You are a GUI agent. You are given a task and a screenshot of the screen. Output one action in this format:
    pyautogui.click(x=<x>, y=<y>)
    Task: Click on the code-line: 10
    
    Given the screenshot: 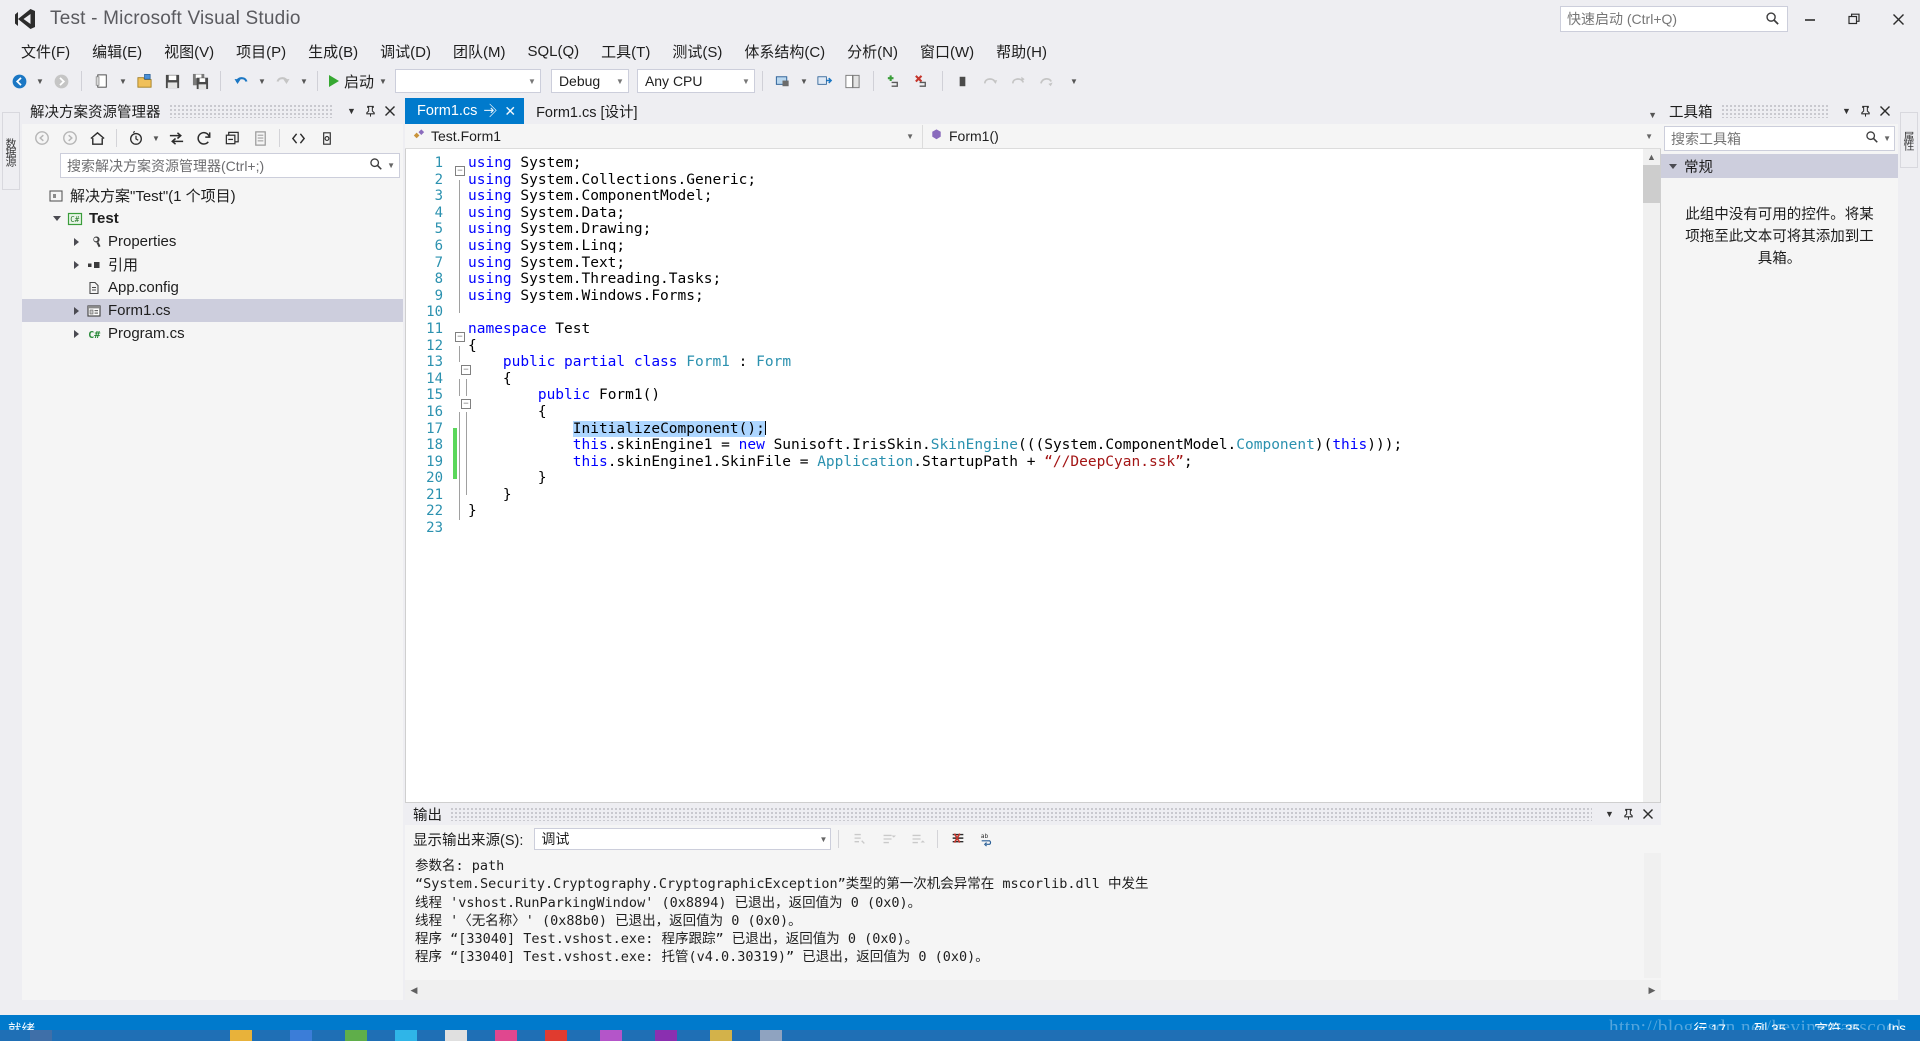 What is the action you would take?
    pyautogui.click(x=1024, y=312)
    